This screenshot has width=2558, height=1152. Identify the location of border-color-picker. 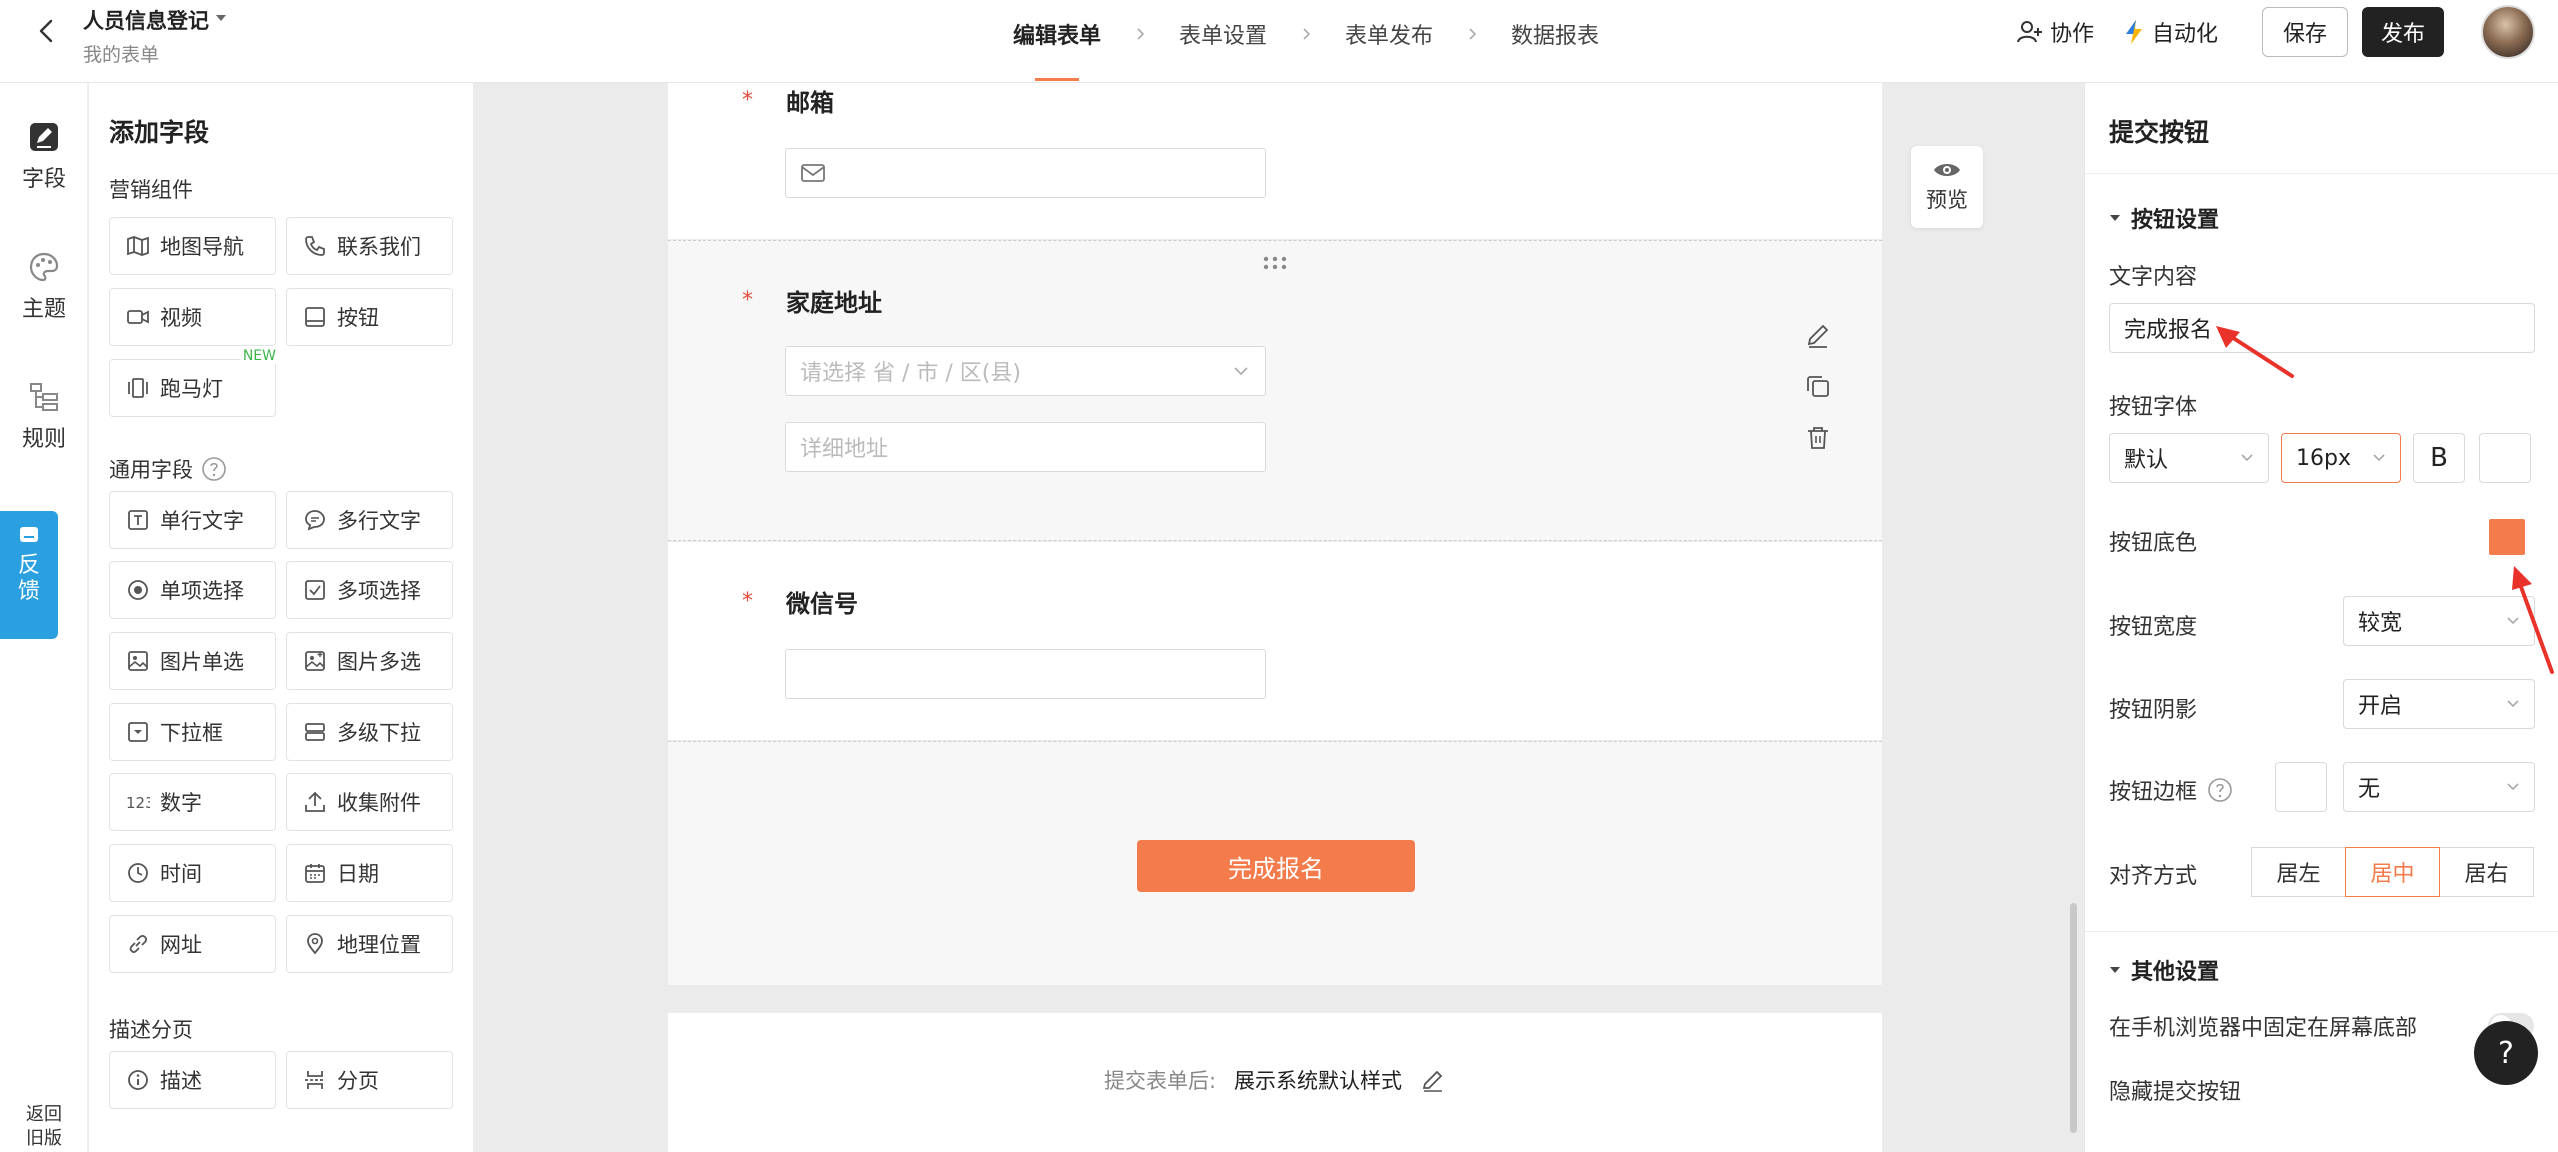
(2301, 787).